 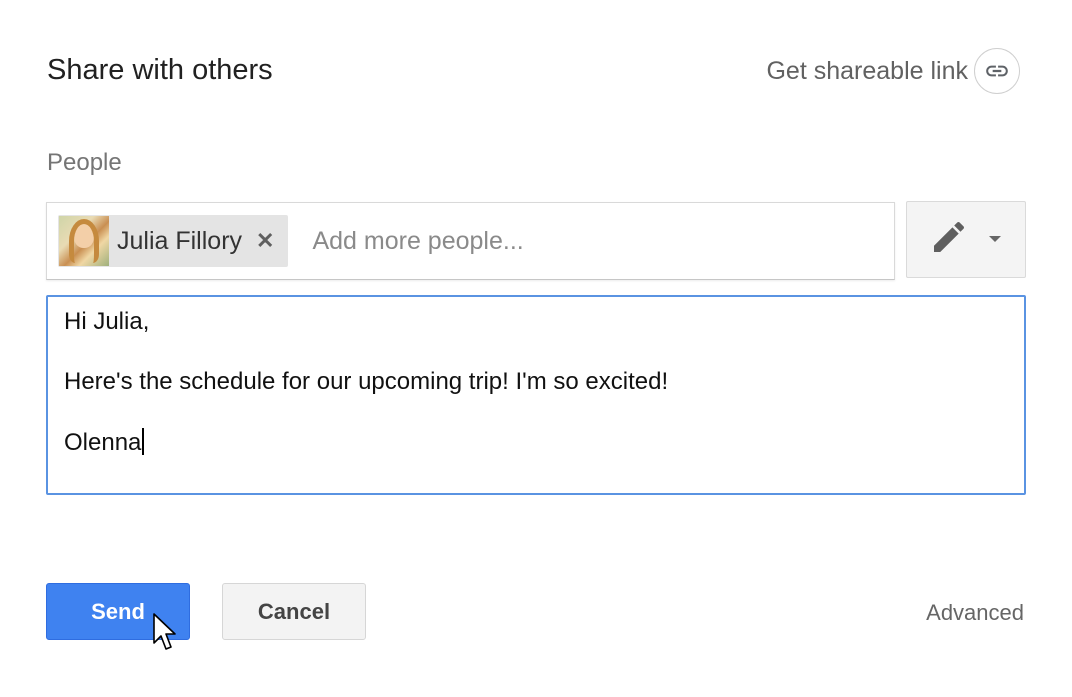 I want to click on close-icon: ✕, so click(x=265, y=241).